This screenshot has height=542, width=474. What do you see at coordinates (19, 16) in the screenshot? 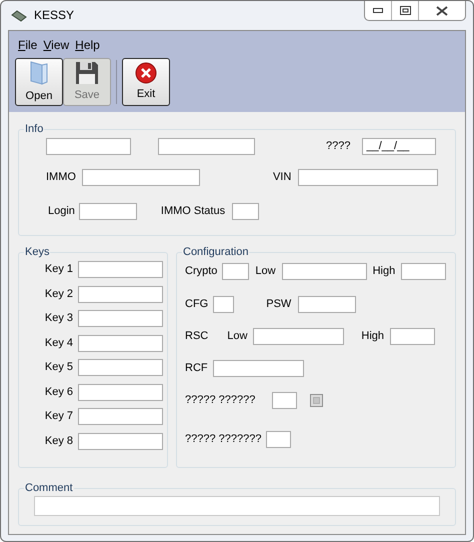
I see `app-icon` at bounding box center [19, 16].